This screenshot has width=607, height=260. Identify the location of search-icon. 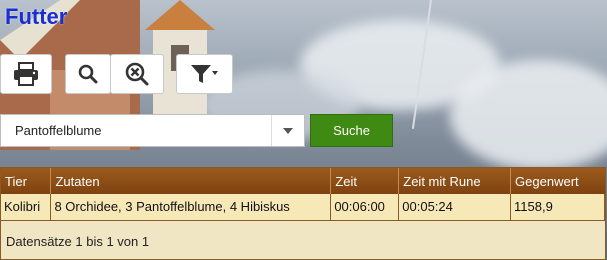
(88, 74).